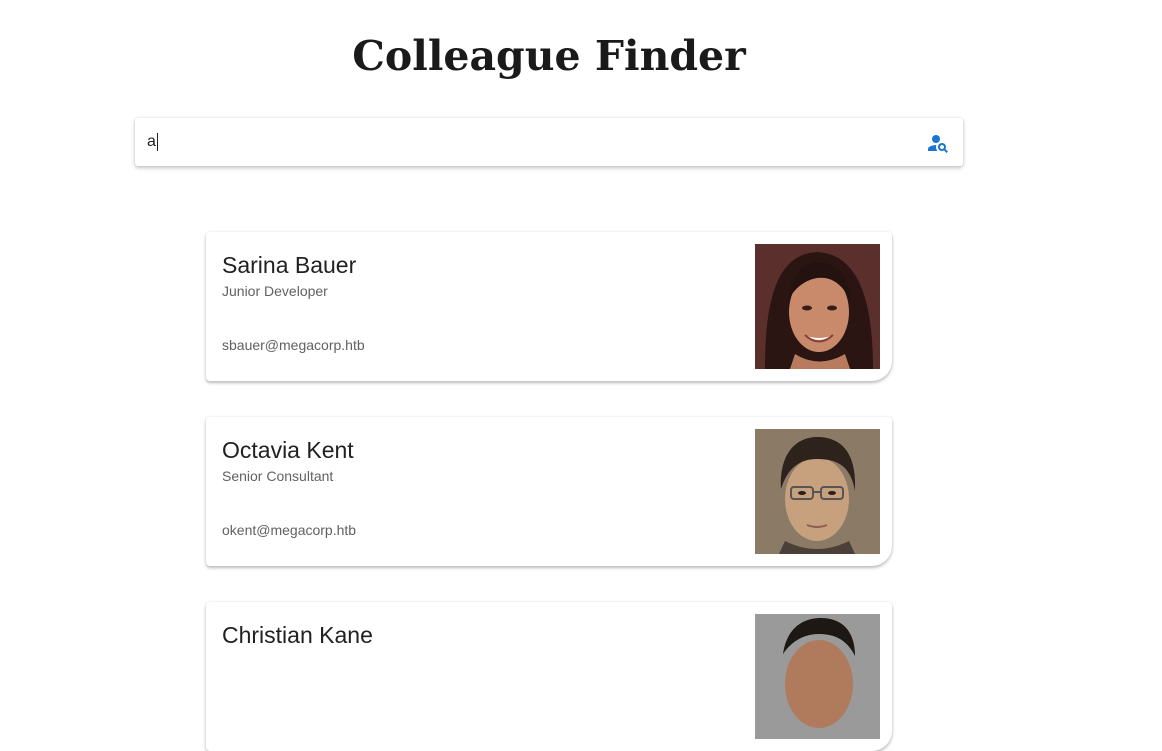 This screenshot has width=1162, height=751. Describe the element at coordinates (549, 676) in the screenshot. I see `colleague-card: Christian Kane` at that location.